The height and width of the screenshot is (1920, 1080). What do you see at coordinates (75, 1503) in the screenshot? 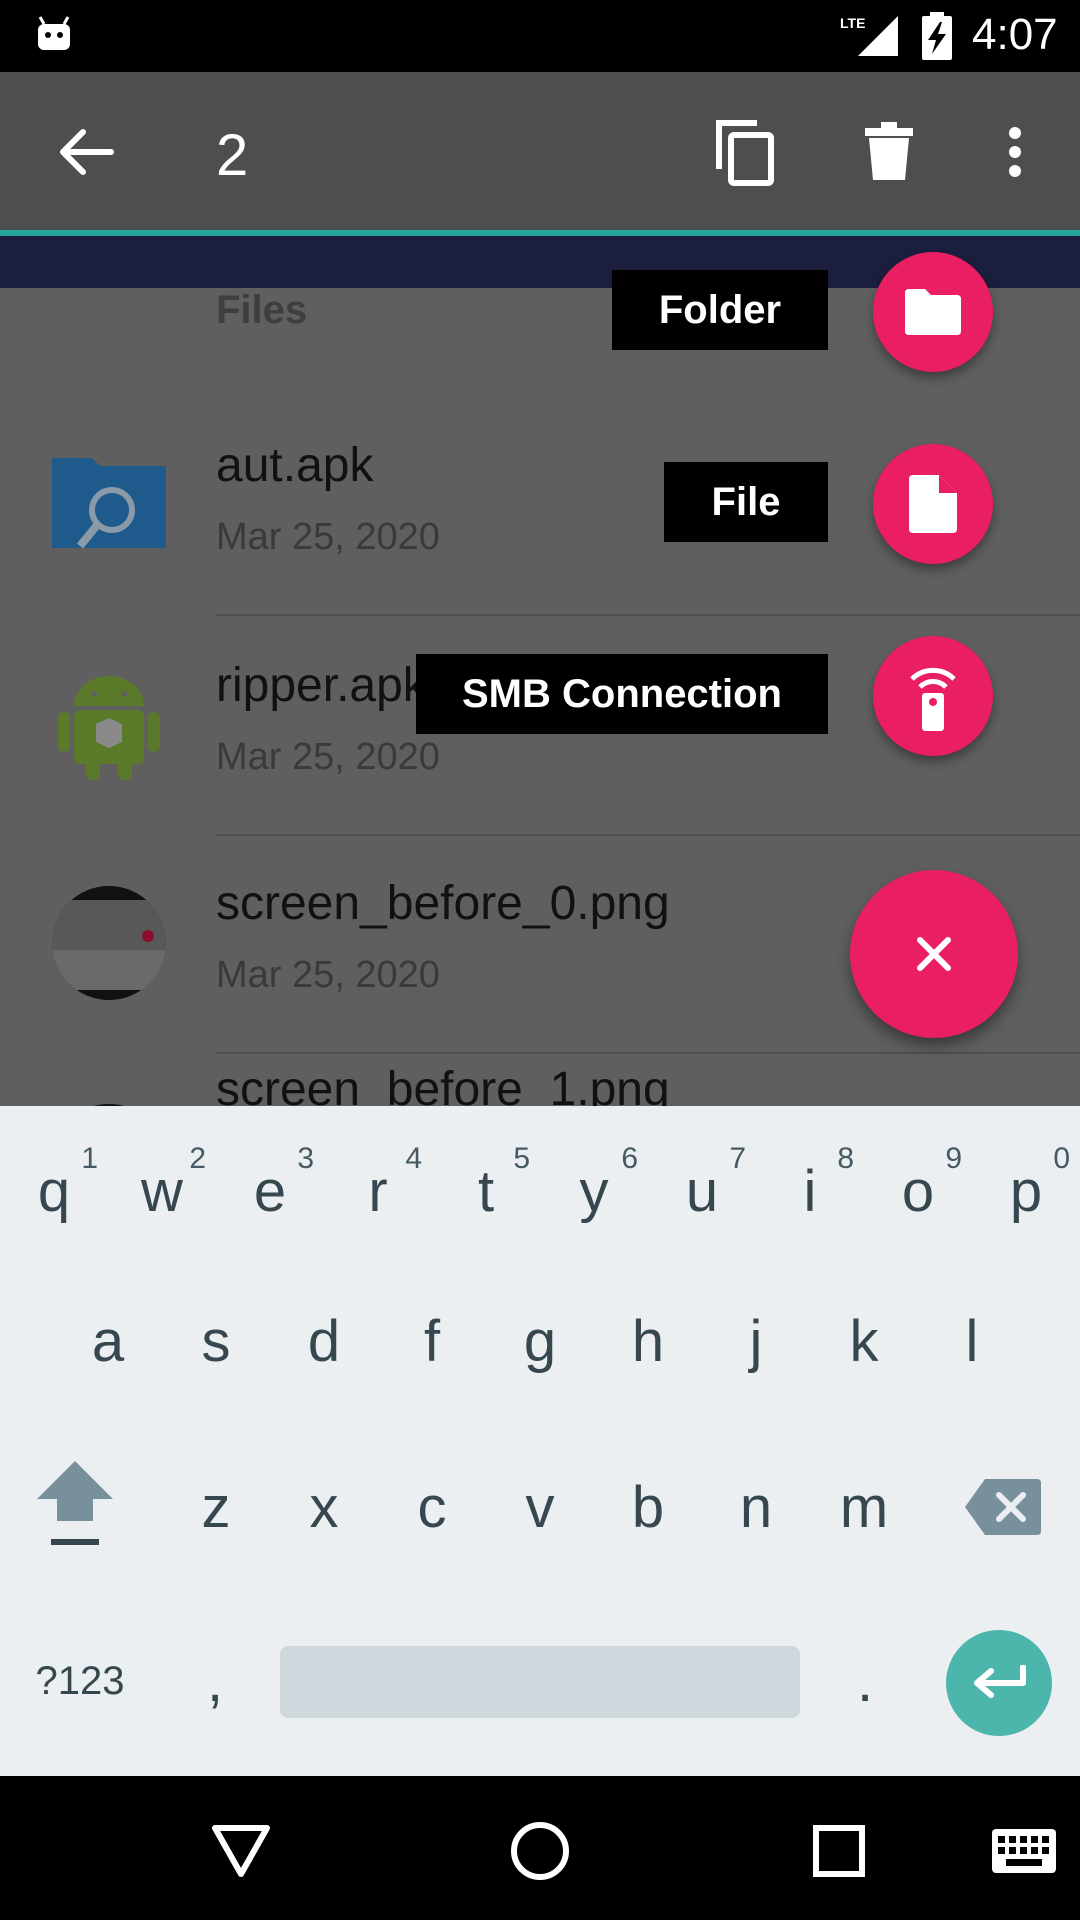
I see `shift-icon` at bounding box center [75, 1503].